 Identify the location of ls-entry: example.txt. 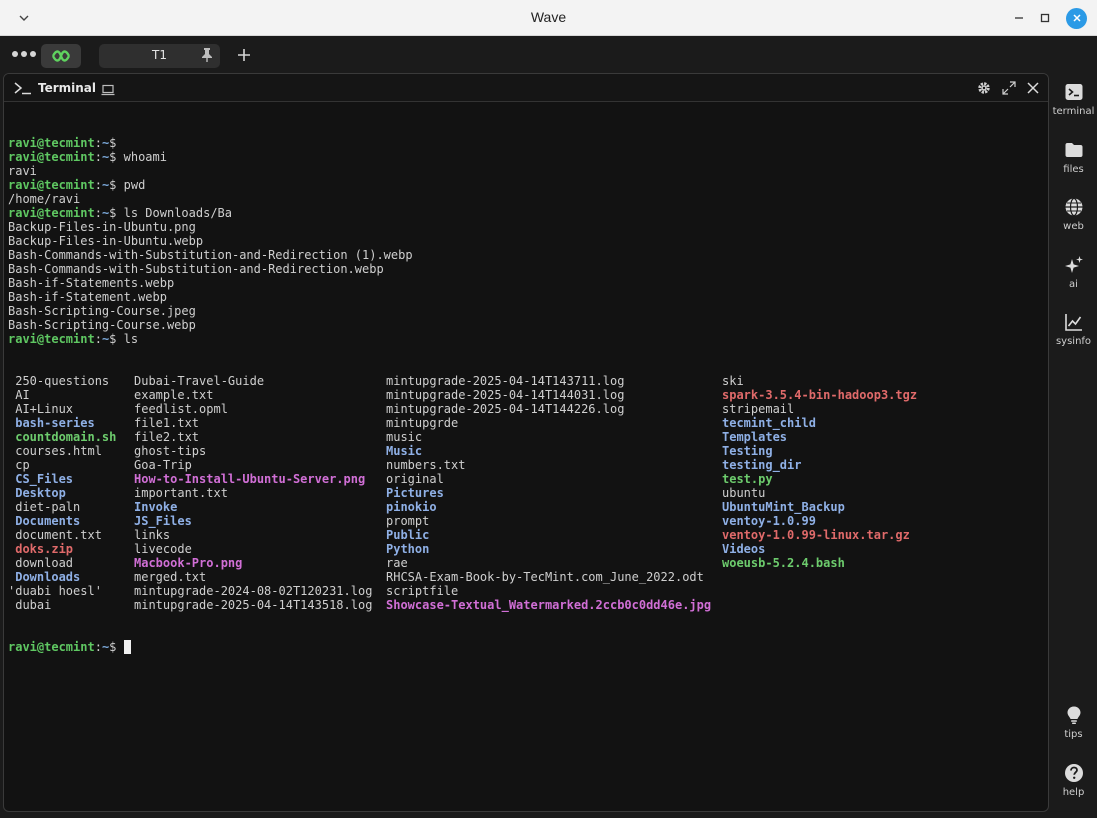
(174, 395).